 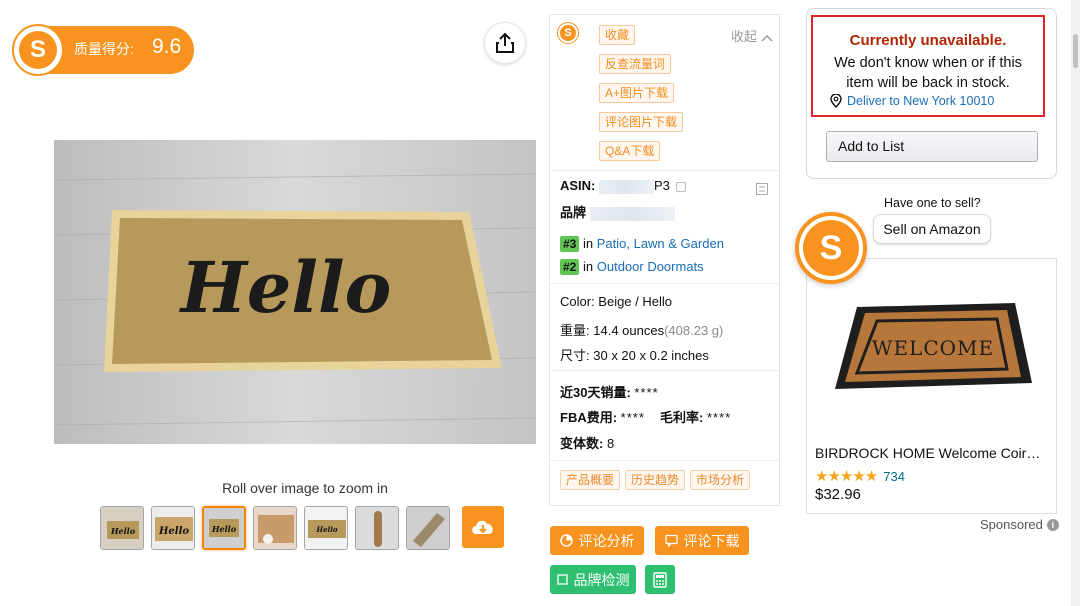 I want to click on download-images-button, so click(x=483, y=527).